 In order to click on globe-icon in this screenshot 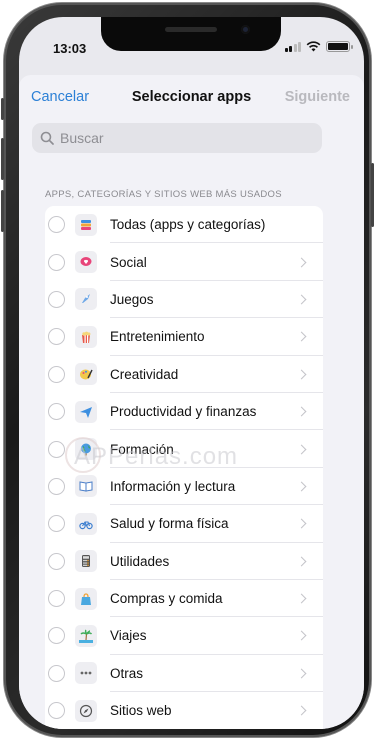, I will do `click(86, 449)`.